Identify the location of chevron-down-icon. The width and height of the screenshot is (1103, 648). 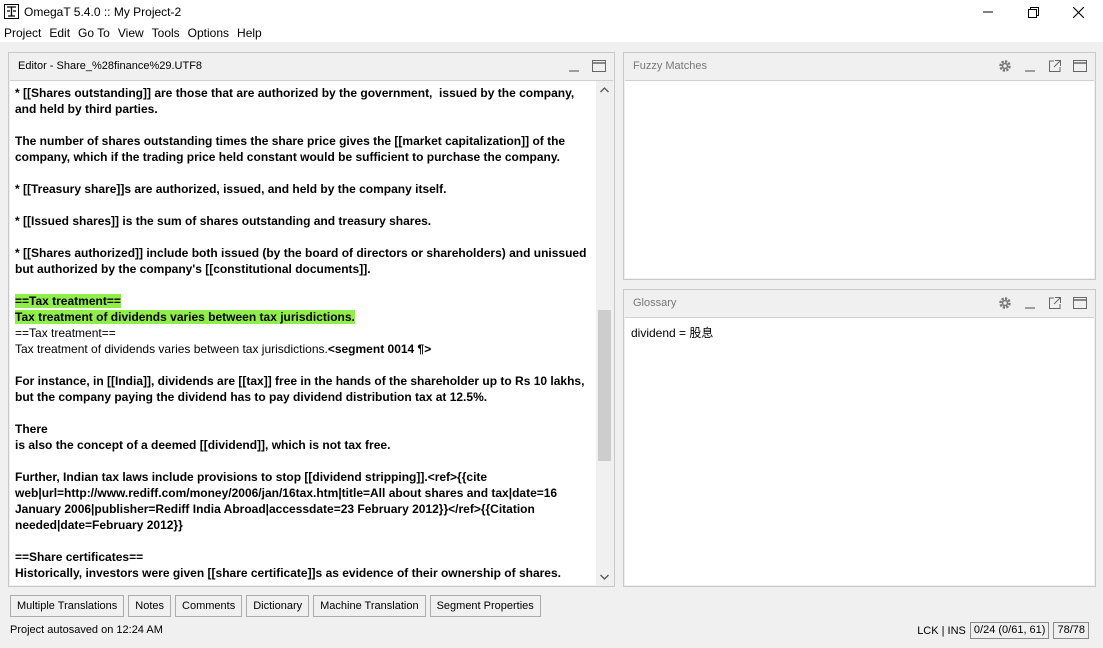
(604, 577).